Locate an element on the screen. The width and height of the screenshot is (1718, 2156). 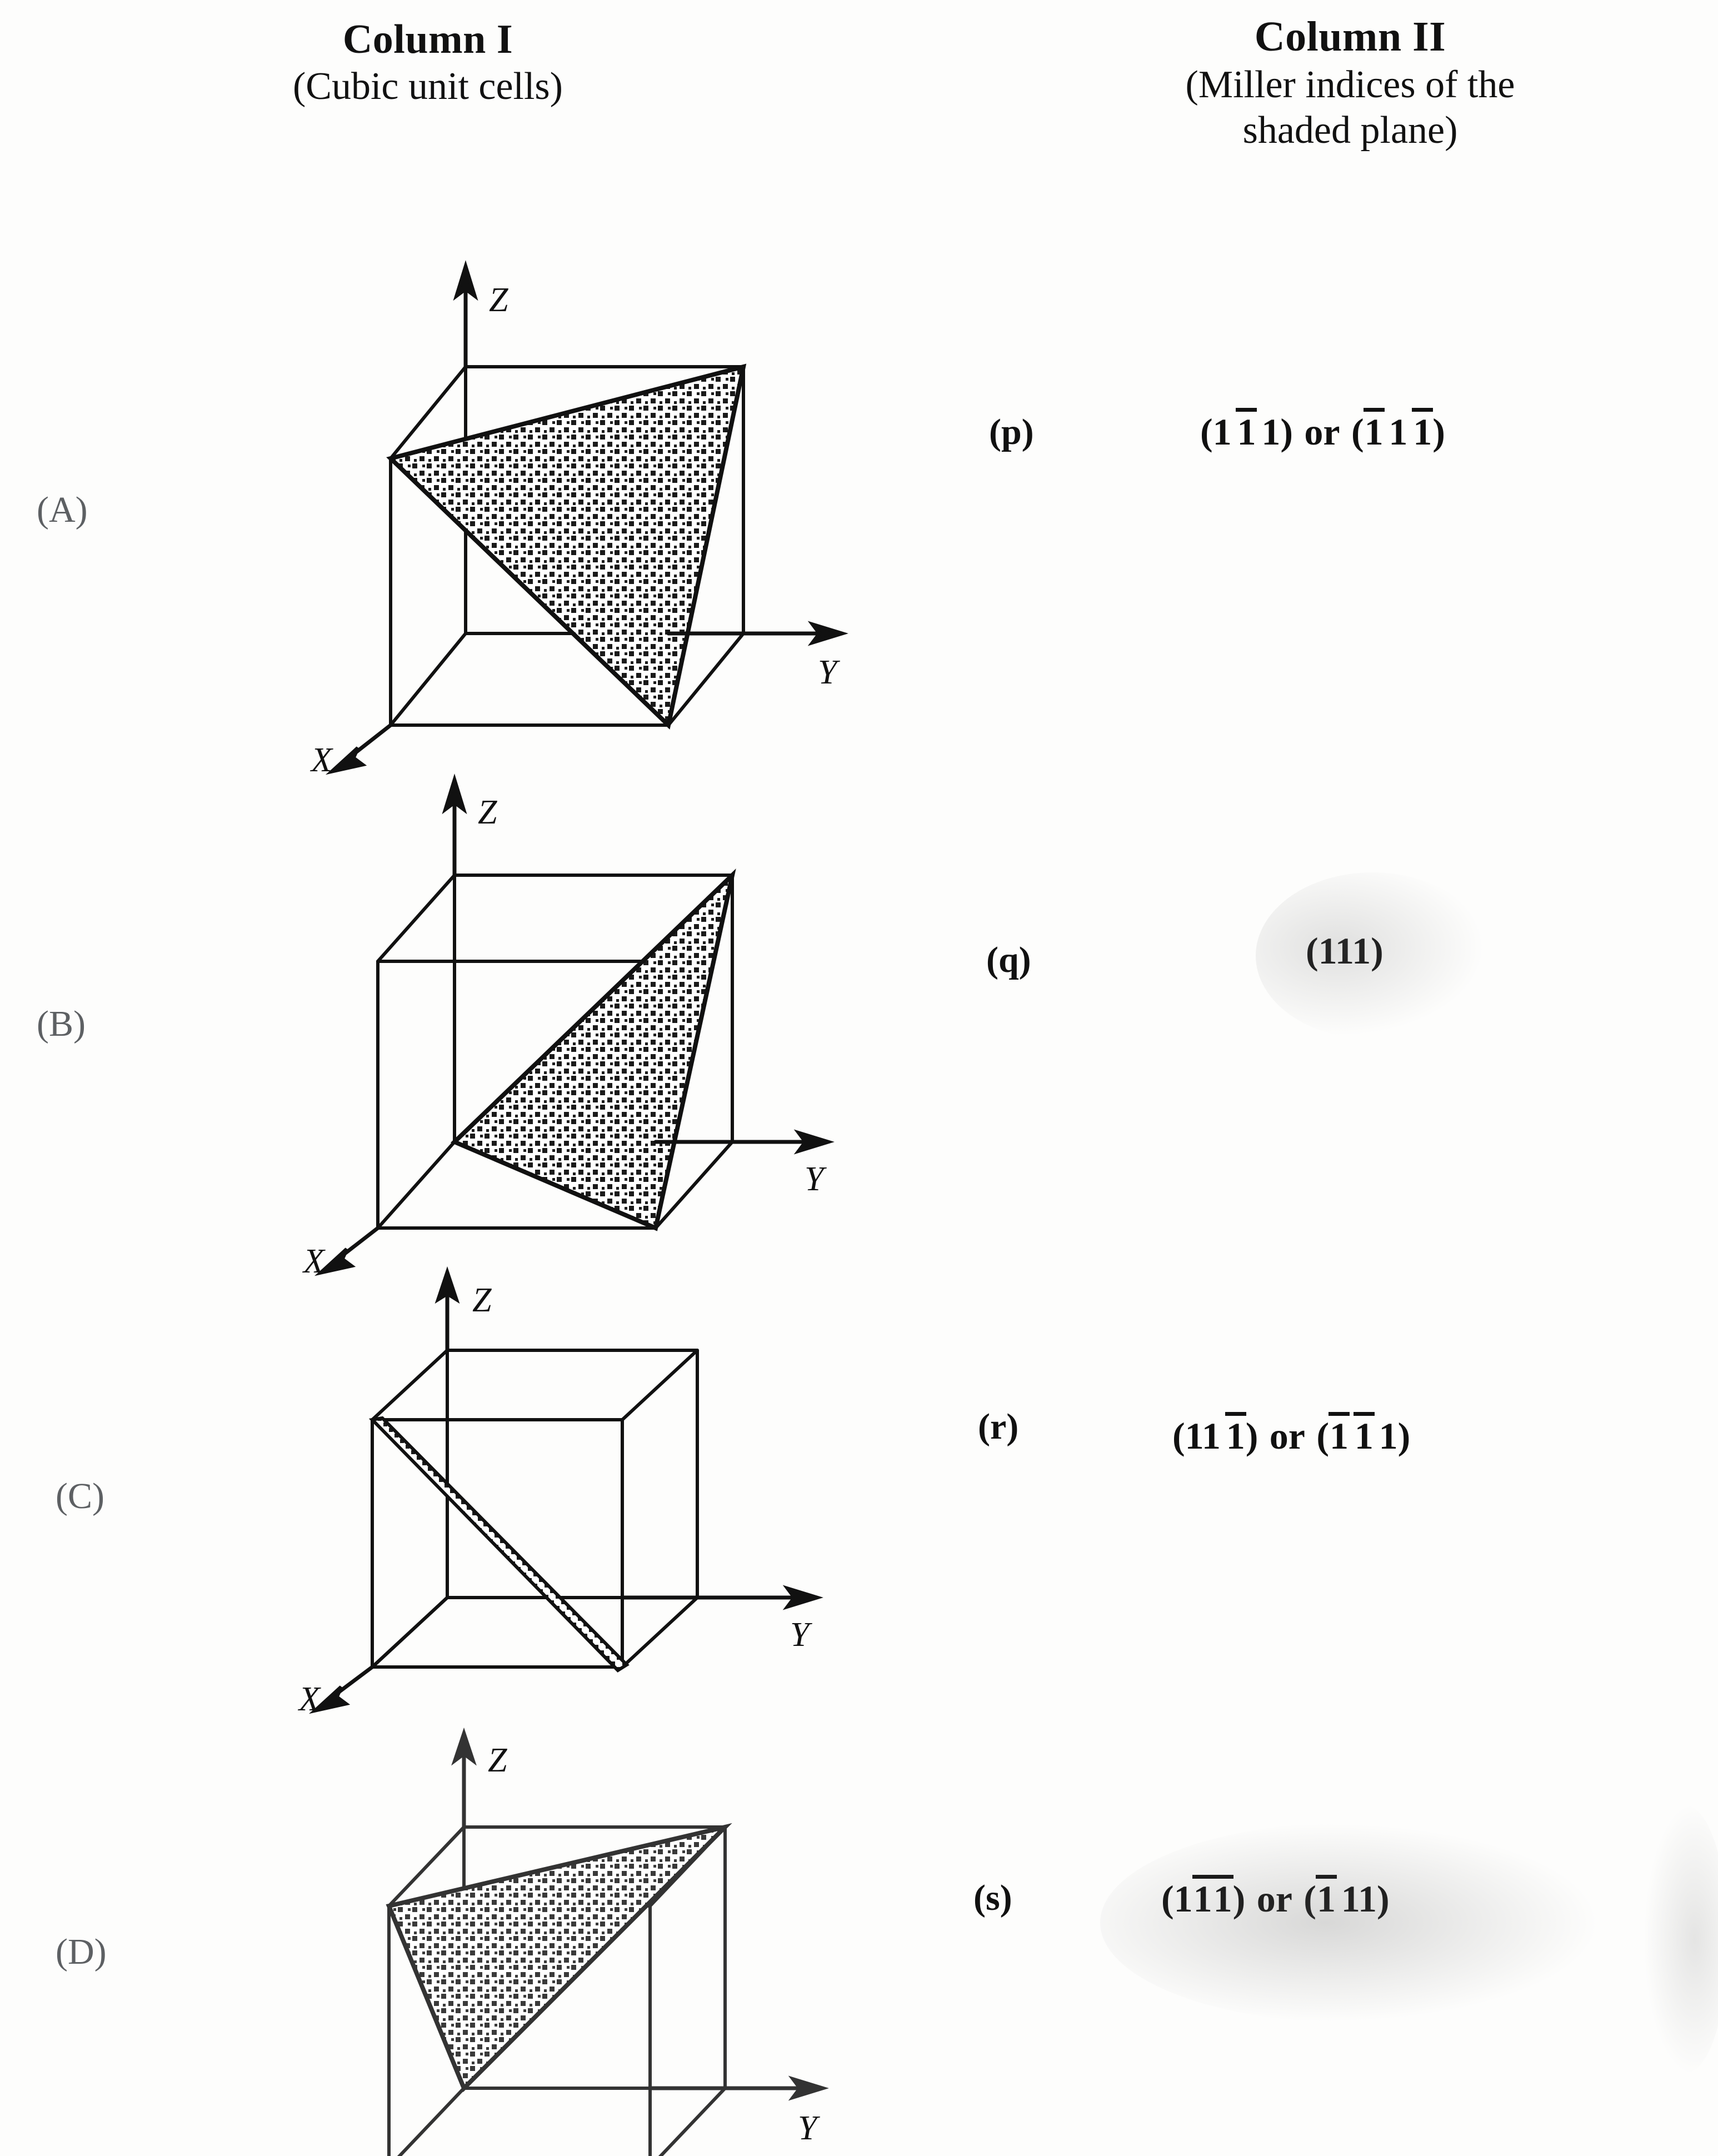
axis-label-x: X is located at coordinates (309, 1699).